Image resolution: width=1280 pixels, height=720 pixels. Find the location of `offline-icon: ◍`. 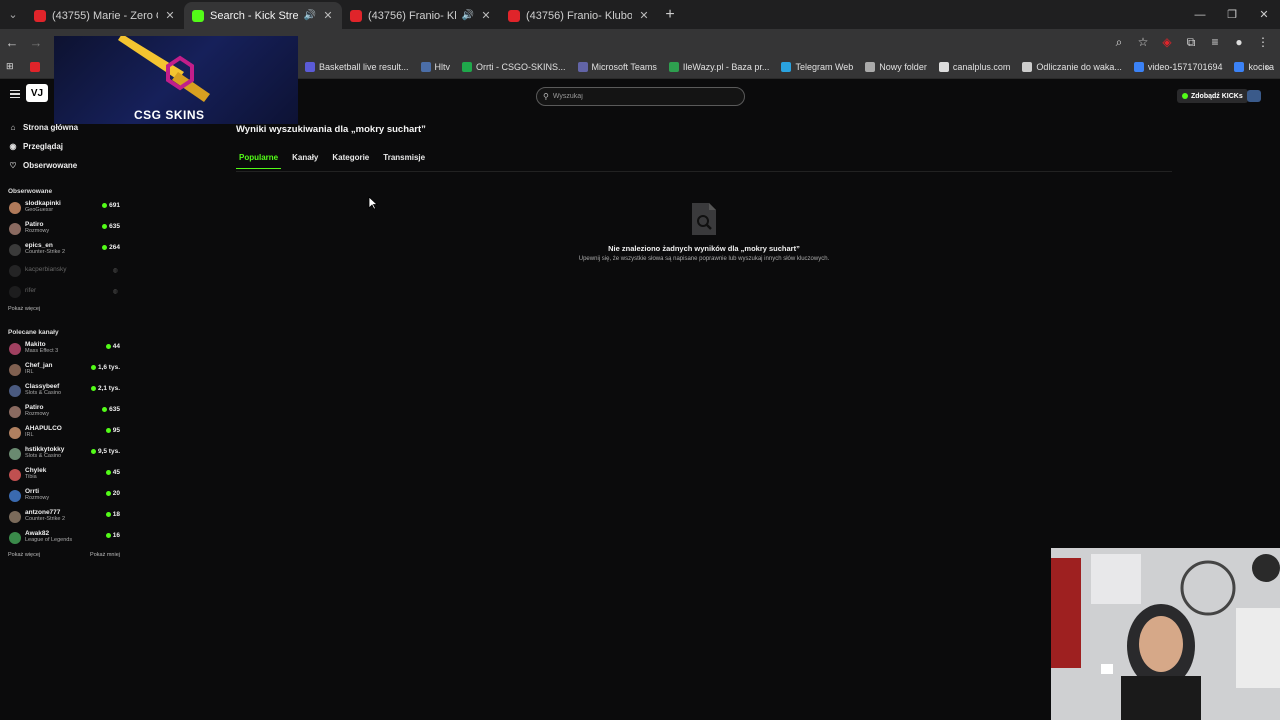

offline-icon: ◍ is located at coordinates (115, 271).